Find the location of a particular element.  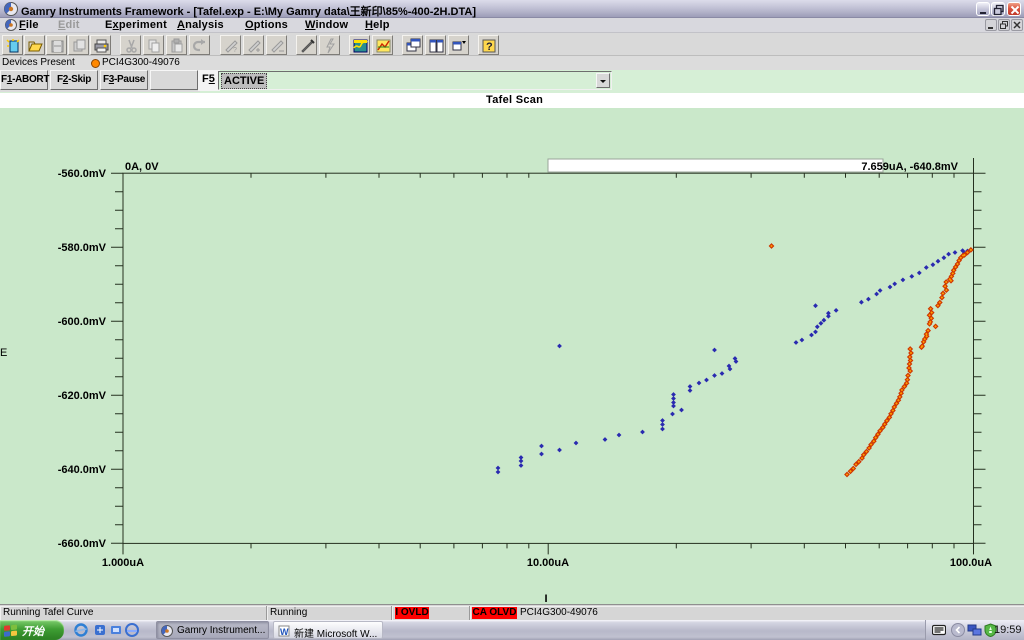

svg-text: 1.000uA is located at coordinates (123, 563).